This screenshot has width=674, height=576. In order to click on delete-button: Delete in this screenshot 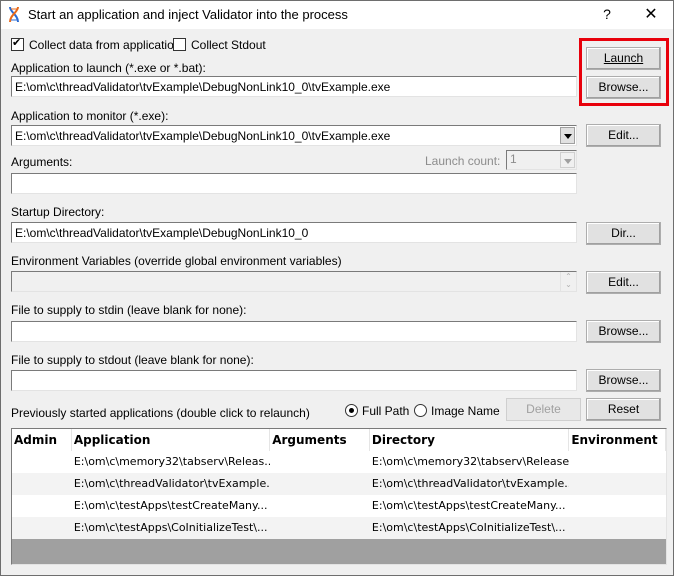, I will do `click(543, 409)`.